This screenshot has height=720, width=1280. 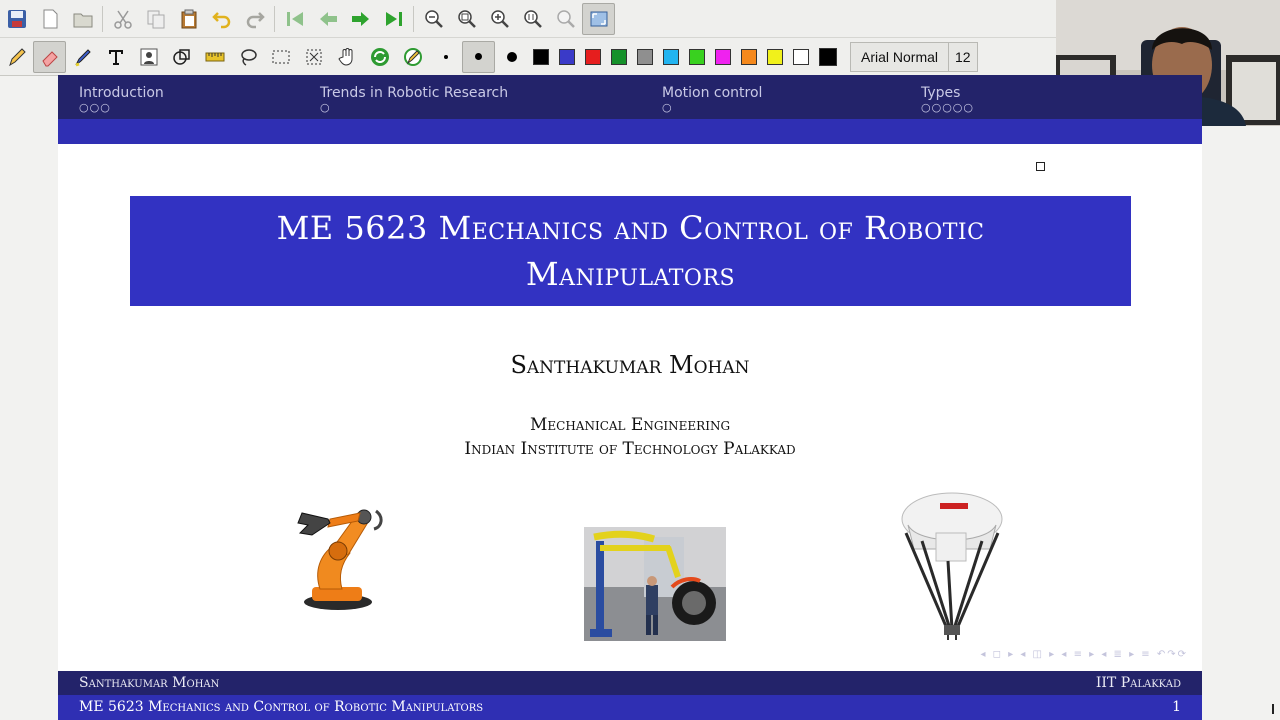 What do you see at coordinates (393, 19) in the screenshot?
I see `last-page-icon` at bounding box center [393, 19].